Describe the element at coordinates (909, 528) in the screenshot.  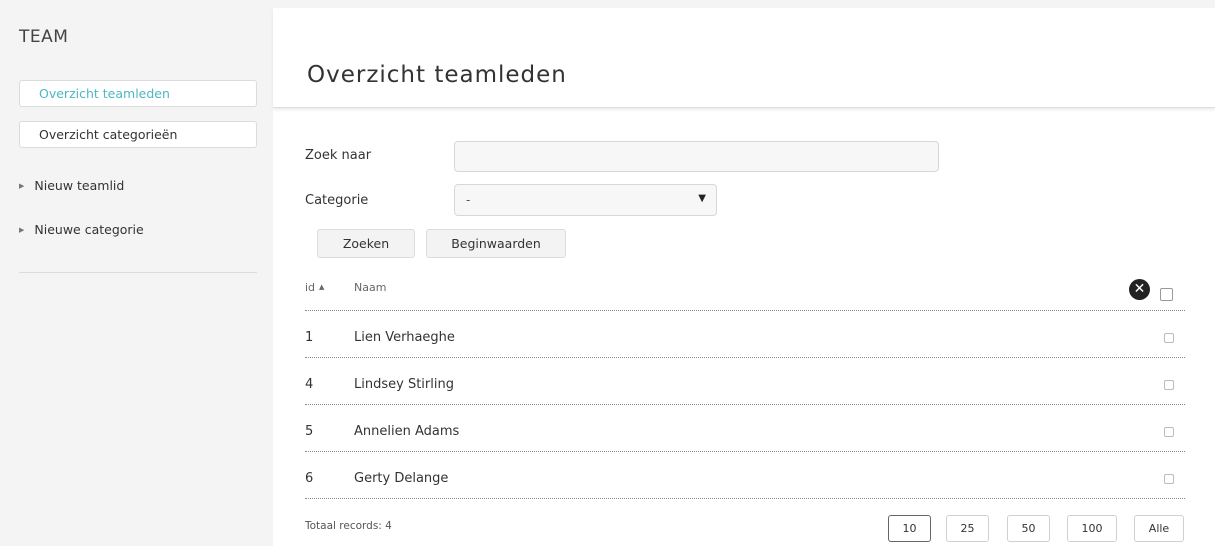
I see `page-size-10-button: 10` at that location.